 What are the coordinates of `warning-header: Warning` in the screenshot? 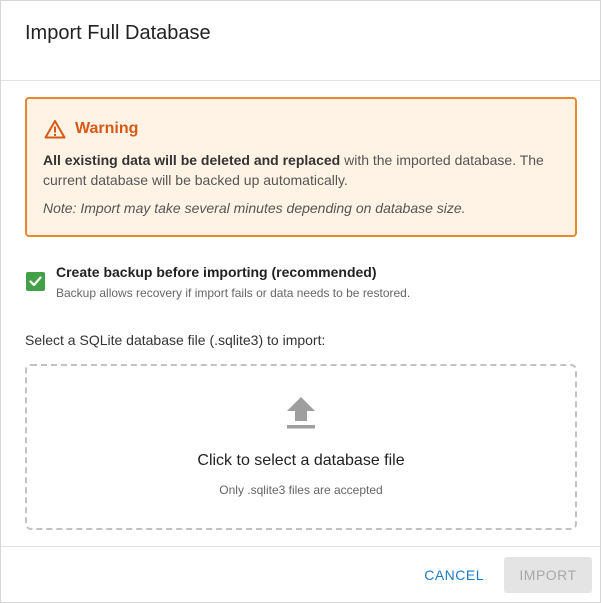 It's located at (301, 129).